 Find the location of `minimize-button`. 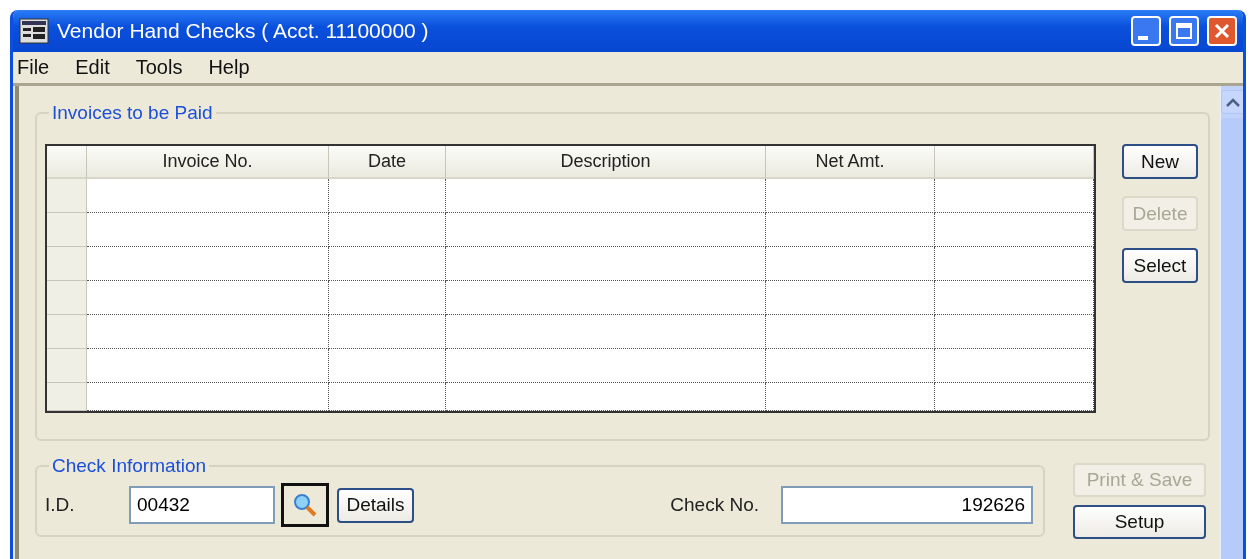

minimize-button is located at coordinates (1146, 31).